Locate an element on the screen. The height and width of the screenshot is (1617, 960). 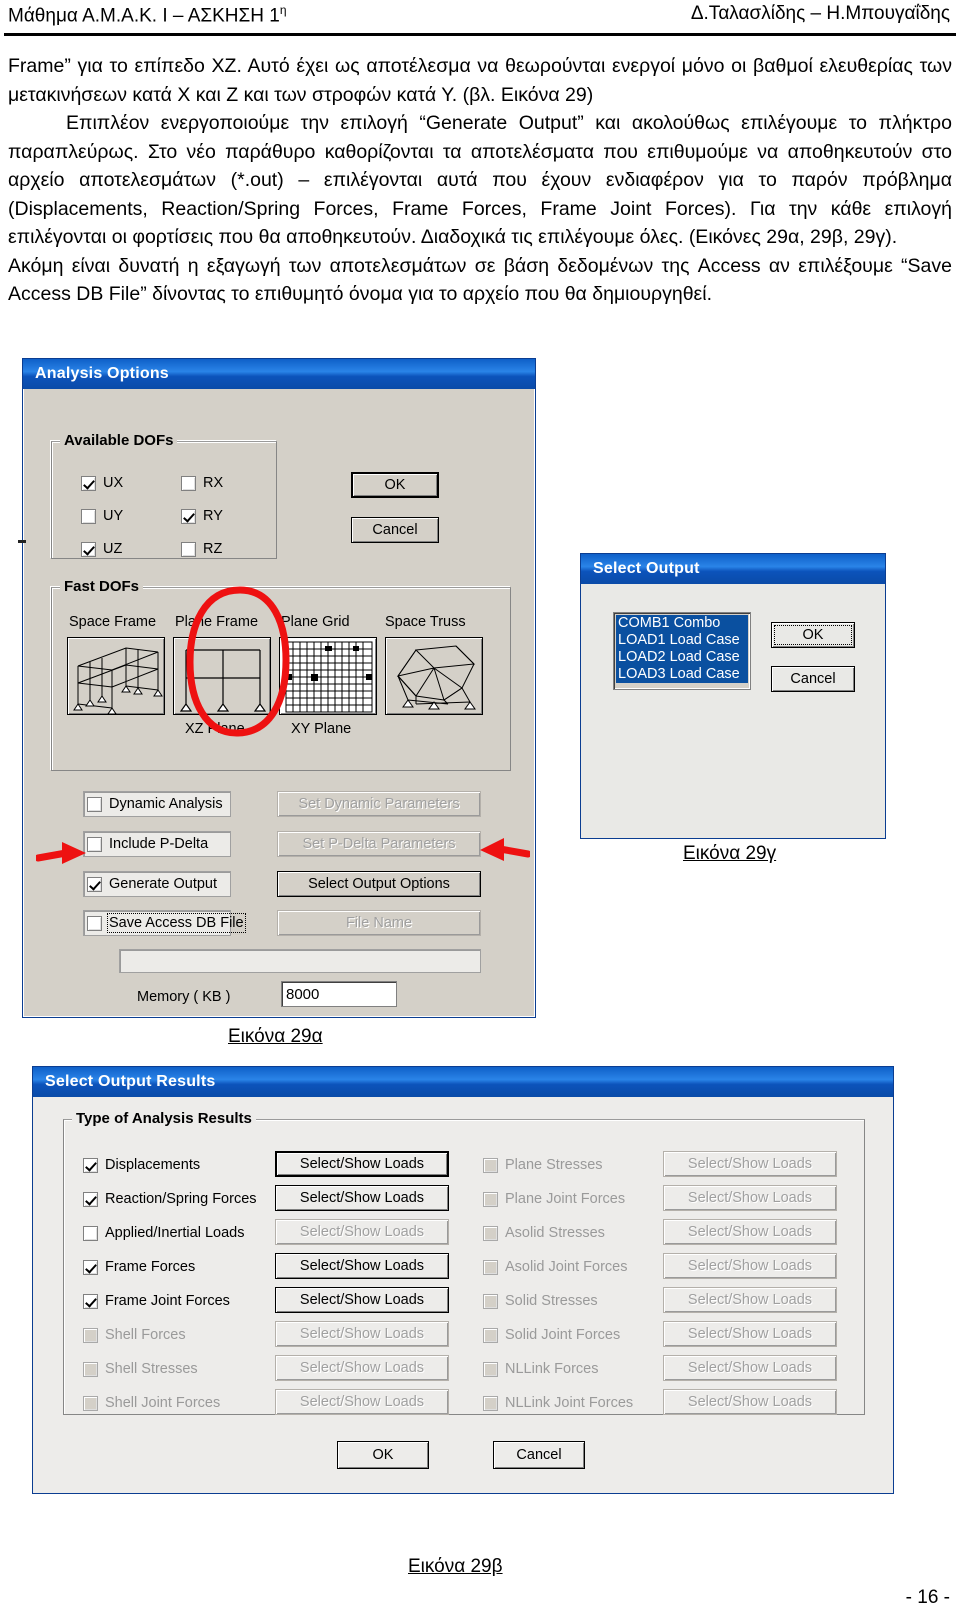
checkbox-generate-output-icon is located at coordinates (94, 884).